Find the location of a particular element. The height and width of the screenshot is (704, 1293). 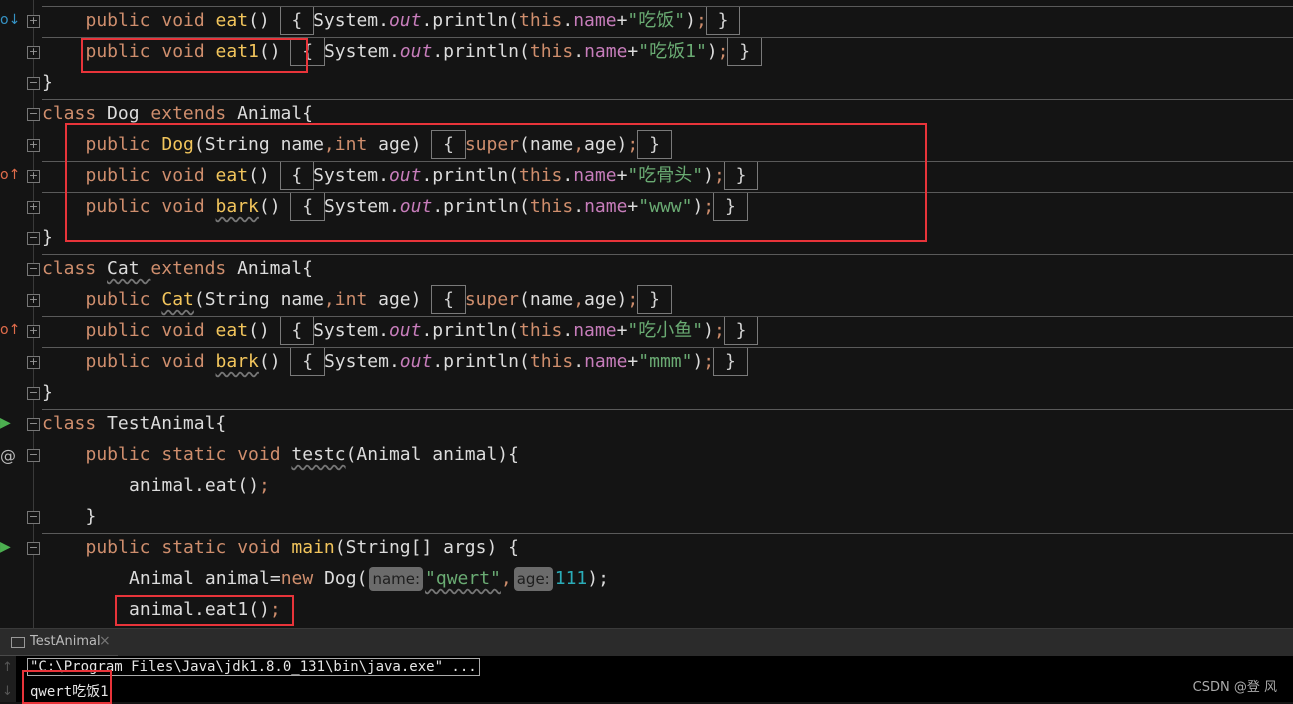

scroll-up-icon: ↑ is located at coordinates (7, 667).